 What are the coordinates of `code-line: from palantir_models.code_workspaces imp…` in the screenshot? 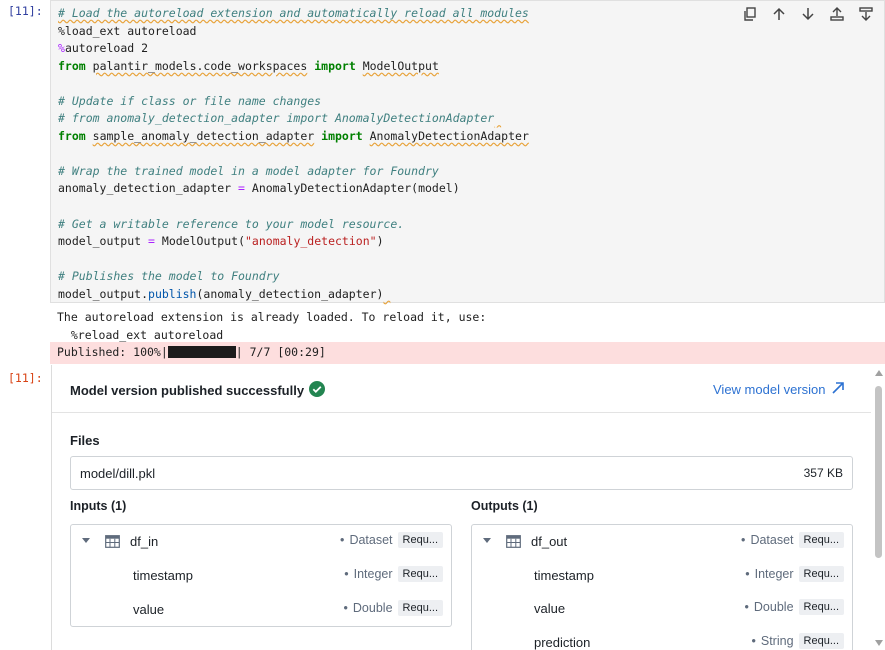 It's located at (248, 65).